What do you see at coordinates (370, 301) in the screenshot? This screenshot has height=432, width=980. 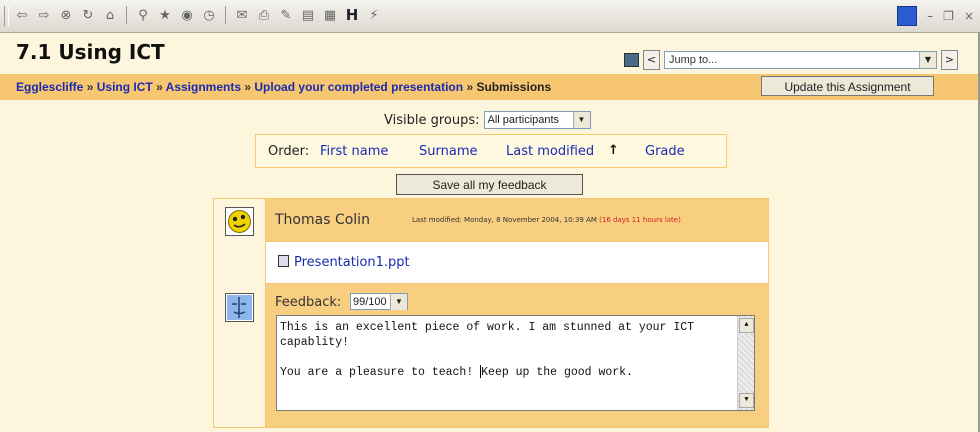 I see `grade-value: 99/100` at bounding box center [370, 301].